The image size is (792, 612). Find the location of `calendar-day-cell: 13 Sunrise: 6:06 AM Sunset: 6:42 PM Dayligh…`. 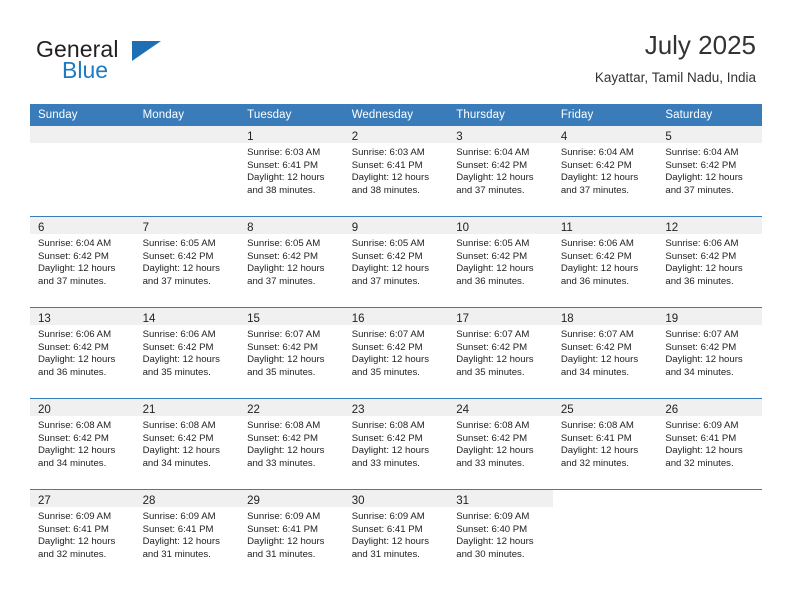

calendar-day-cell: 13 Sunrise: 6:06 AM Sunset: 6:42 PM Dayligh… is located at coordinates (82, 353).